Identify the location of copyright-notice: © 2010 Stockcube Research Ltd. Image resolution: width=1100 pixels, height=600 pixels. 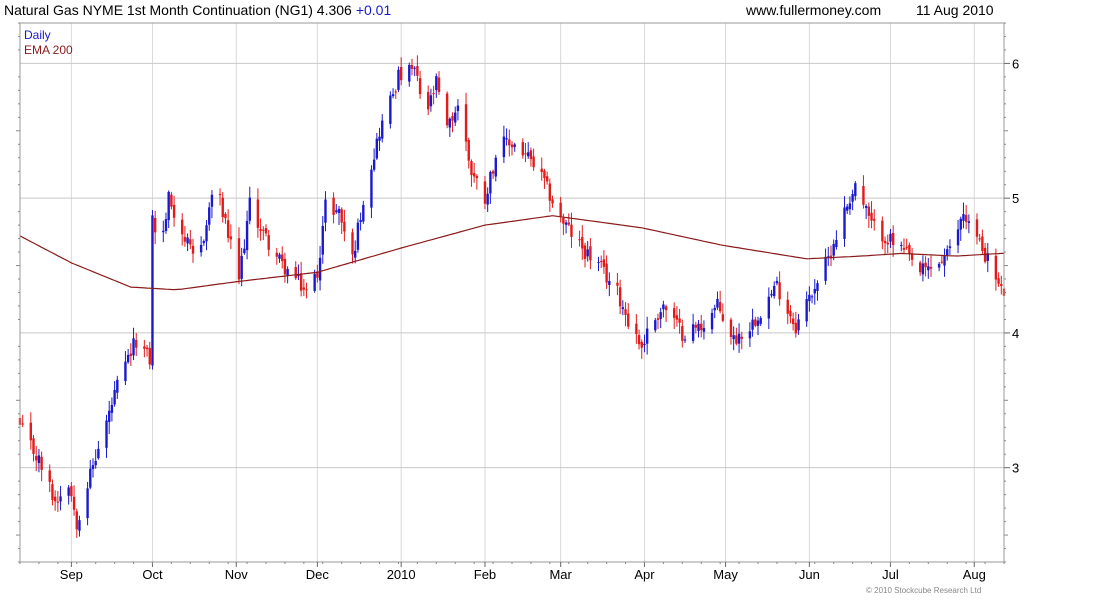
(924, 590).